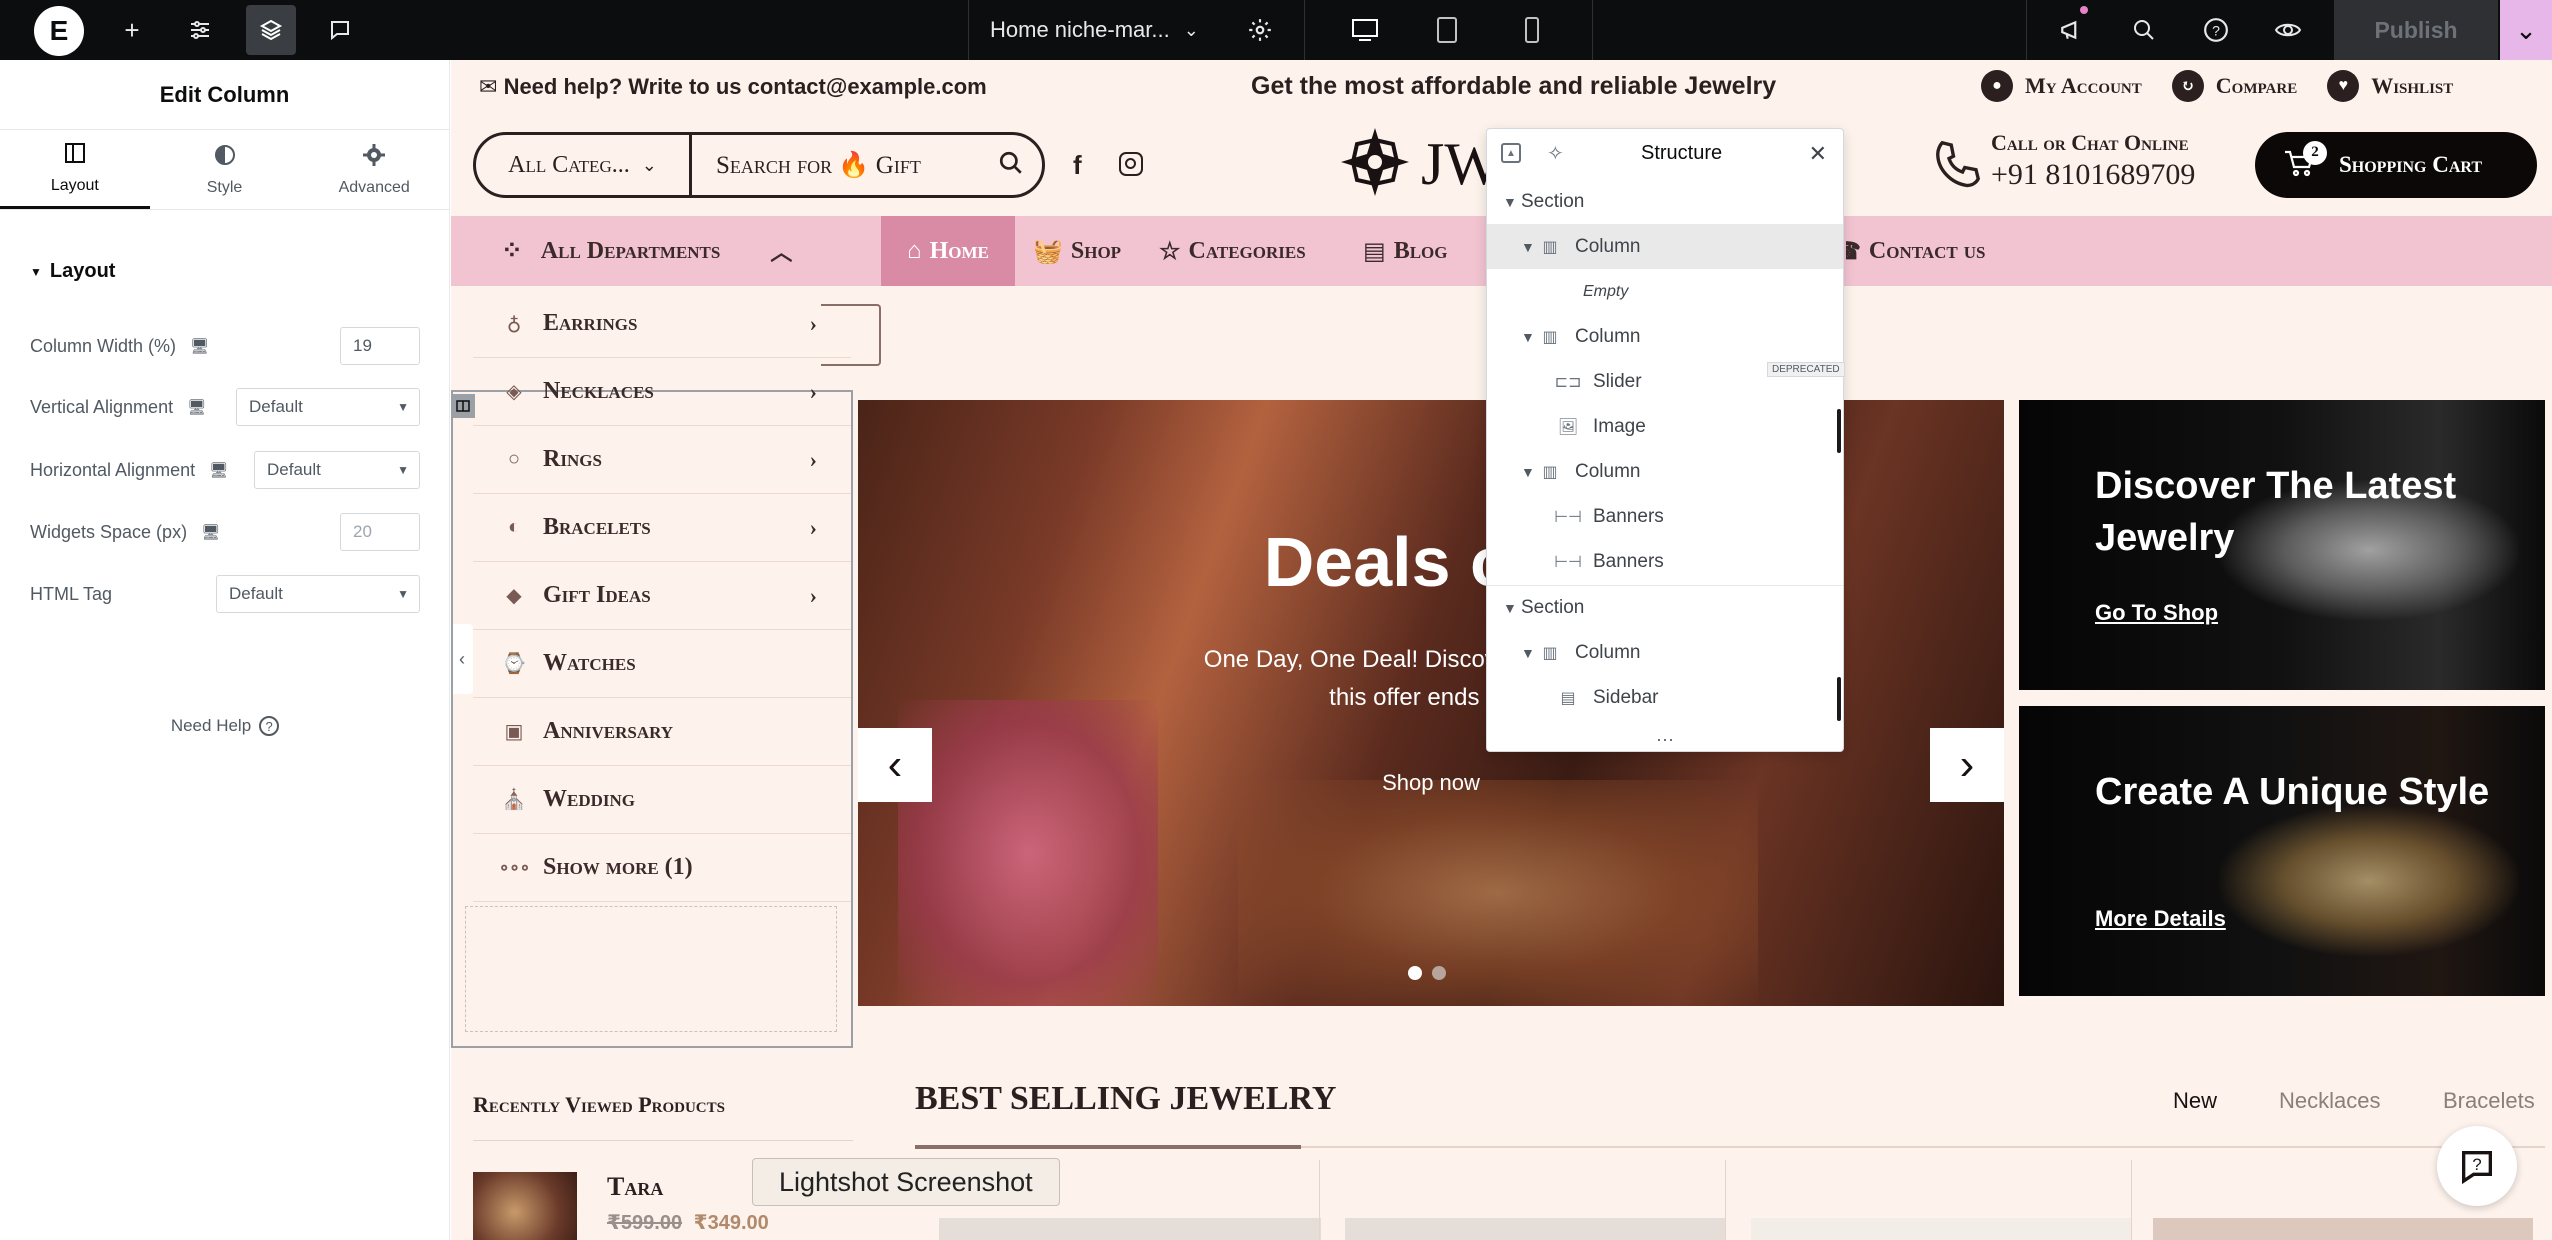 The image size is (2552, 1240). I want to click on shop-now-button: Shop now, so click(1431, 783).